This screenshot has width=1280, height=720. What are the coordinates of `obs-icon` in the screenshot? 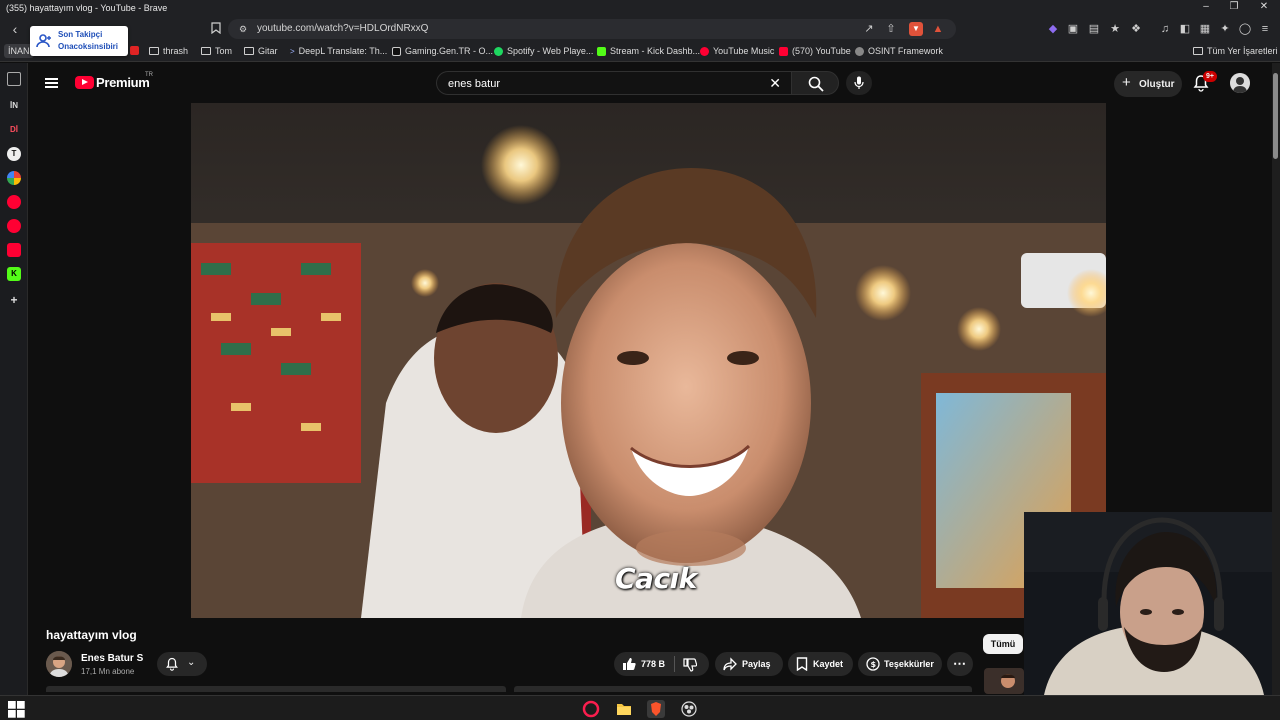 It's located at (689, 709).